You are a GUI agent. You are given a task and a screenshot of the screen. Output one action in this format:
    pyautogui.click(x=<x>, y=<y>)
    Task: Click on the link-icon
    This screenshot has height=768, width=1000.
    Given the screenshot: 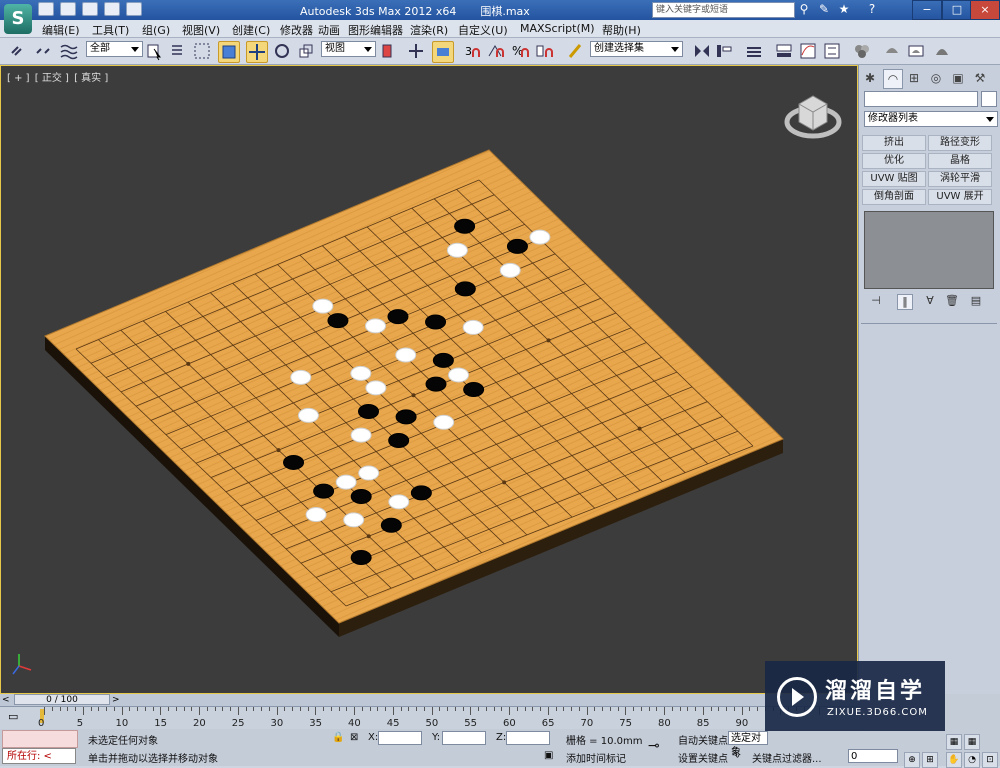 What is the action you would take?
    pyautogui.click(x=18, y=51)
    